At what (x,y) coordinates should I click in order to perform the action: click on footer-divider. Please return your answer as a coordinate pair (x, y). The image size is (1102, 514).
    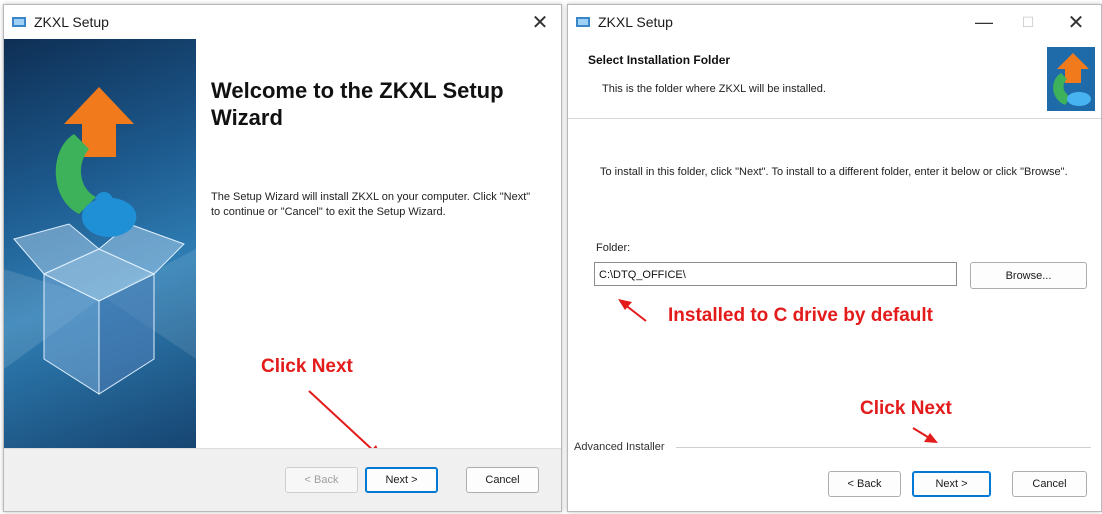
    Looking at the image, I should click on (883, 447).